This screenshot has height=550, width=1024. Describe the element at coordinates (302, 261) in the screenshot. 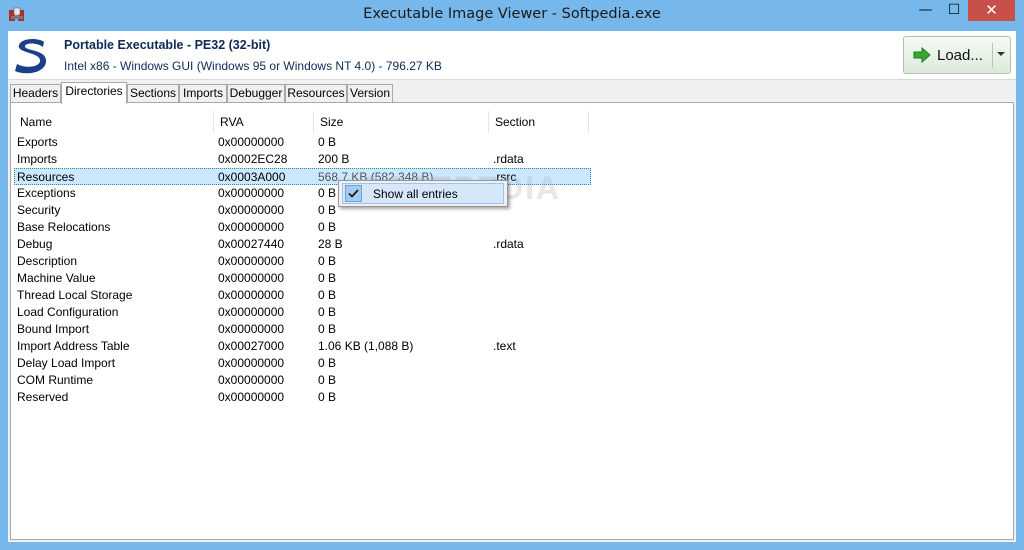

I see `table-row: Description 0x00000000 0 B` at that location.